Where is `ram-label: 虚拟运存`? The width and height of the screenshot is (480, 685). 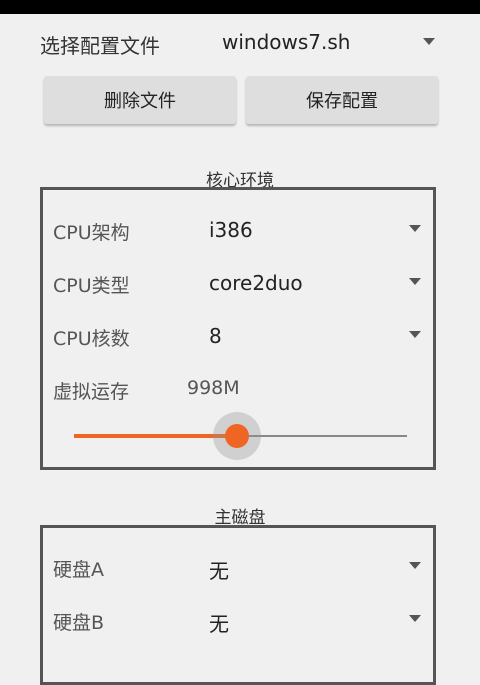
ram-label: 虚拟运存 is located at coordinates (91, 392).